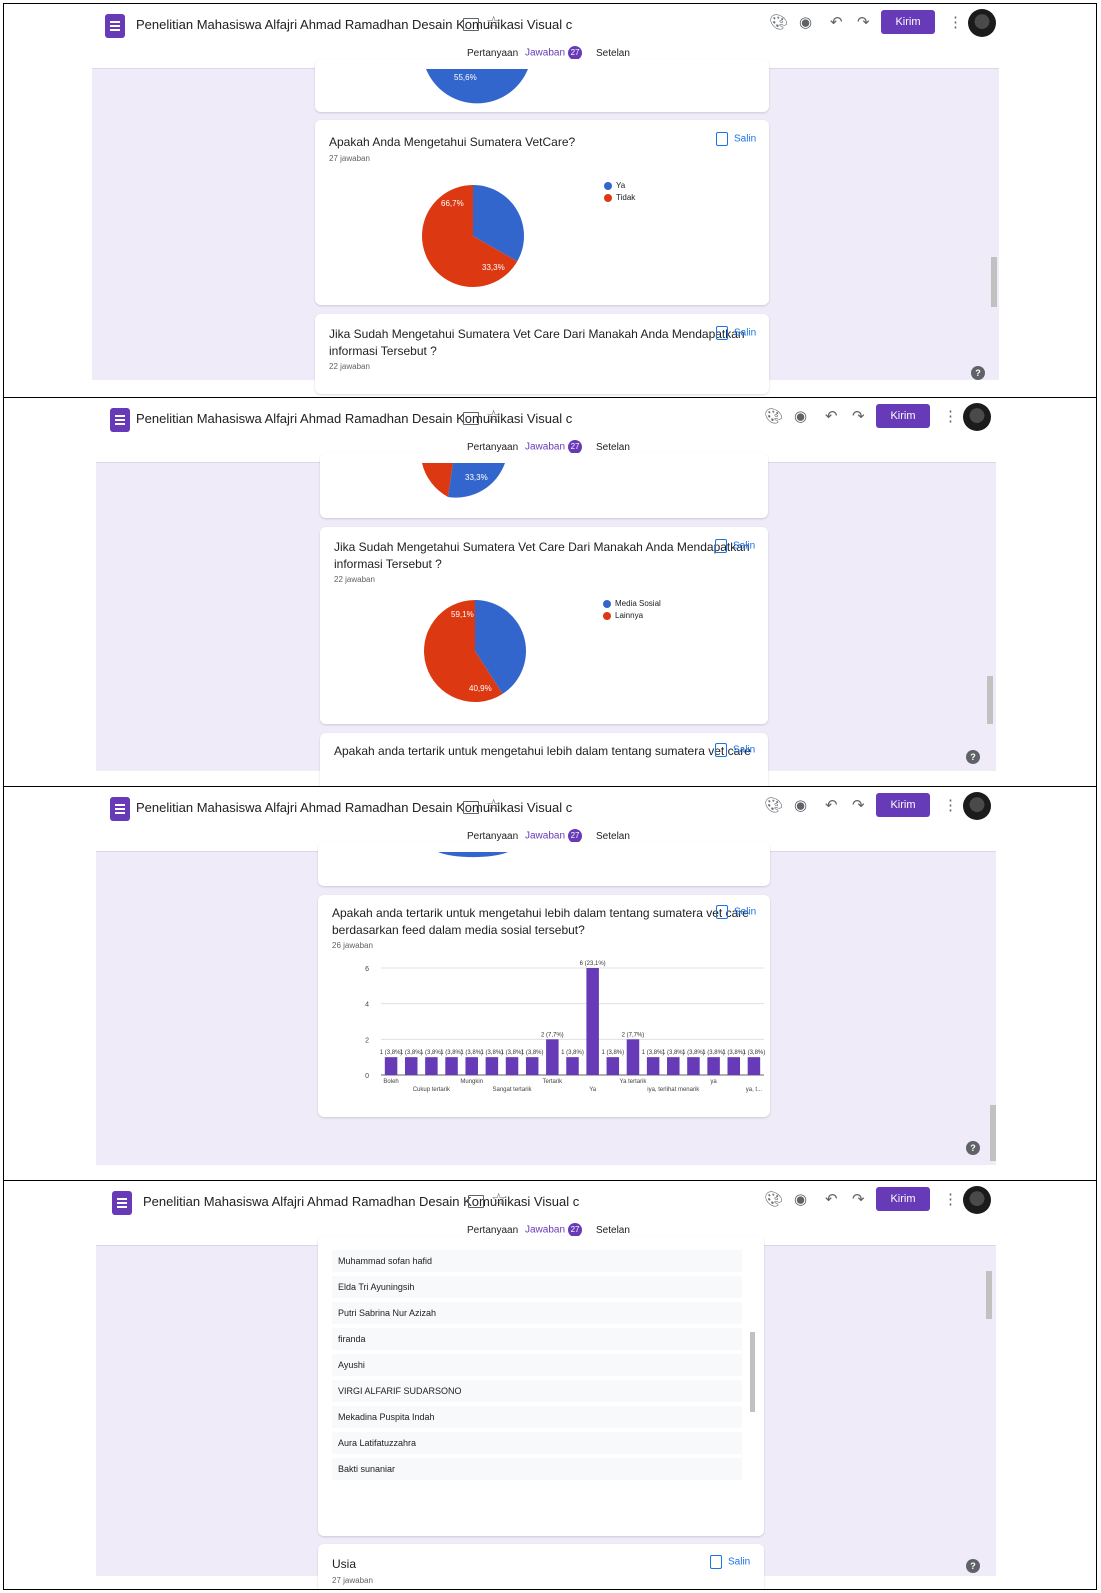 This screenshot has height=1593, width=1101. Describe the element at coordinates (552, 1035) in the screenshot. I see `bar-data-label: 2 (7,7%)` at that location.